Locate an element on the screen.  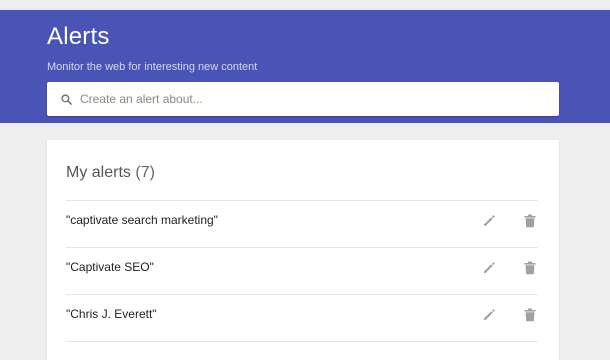
alert-row: "Captivate SEO" is located at coordinates (302, 271).